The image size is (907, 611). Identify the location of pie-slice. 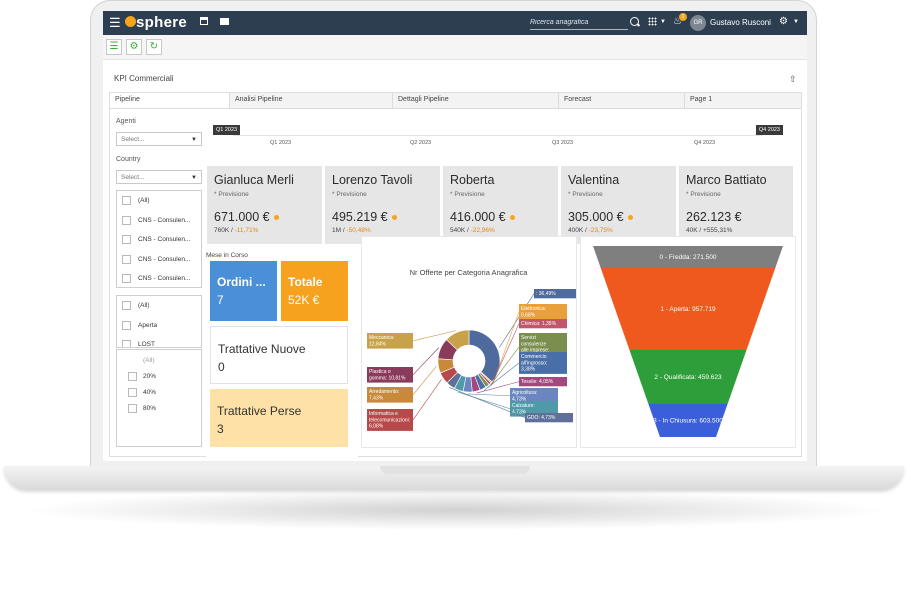
(484, 356).